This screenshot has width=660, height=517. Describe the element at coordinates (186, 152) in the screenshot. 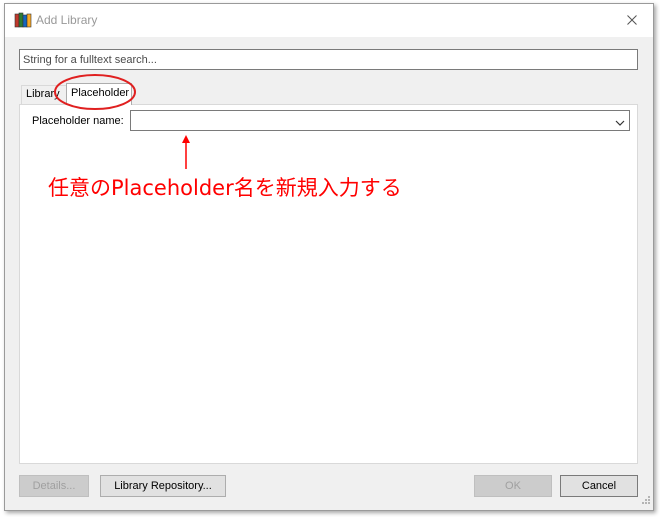

I see `annotation-arrow` at that location.